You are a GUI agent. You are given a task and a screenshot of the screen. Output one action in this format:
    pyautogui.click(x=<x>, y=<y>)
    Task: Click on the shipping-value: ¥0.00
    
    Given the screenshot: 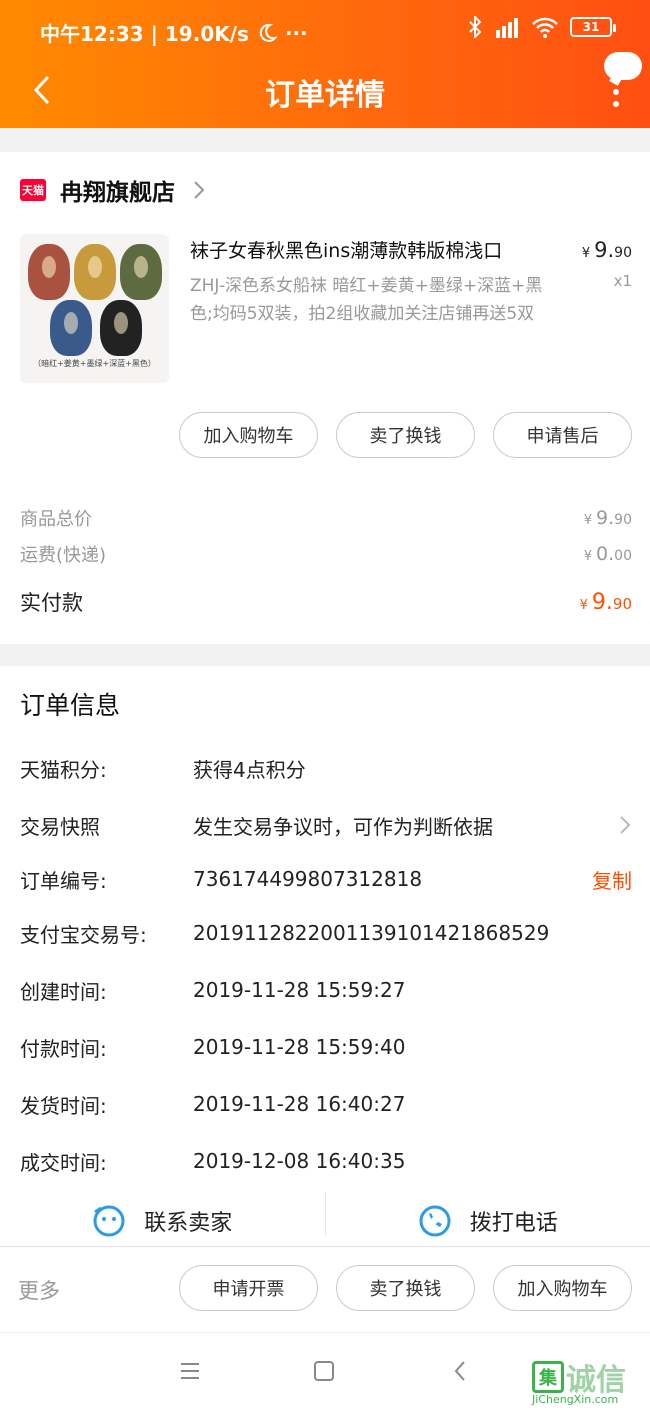 What is the action you would take?
    pyautogui.click(x=607, y=554)
    